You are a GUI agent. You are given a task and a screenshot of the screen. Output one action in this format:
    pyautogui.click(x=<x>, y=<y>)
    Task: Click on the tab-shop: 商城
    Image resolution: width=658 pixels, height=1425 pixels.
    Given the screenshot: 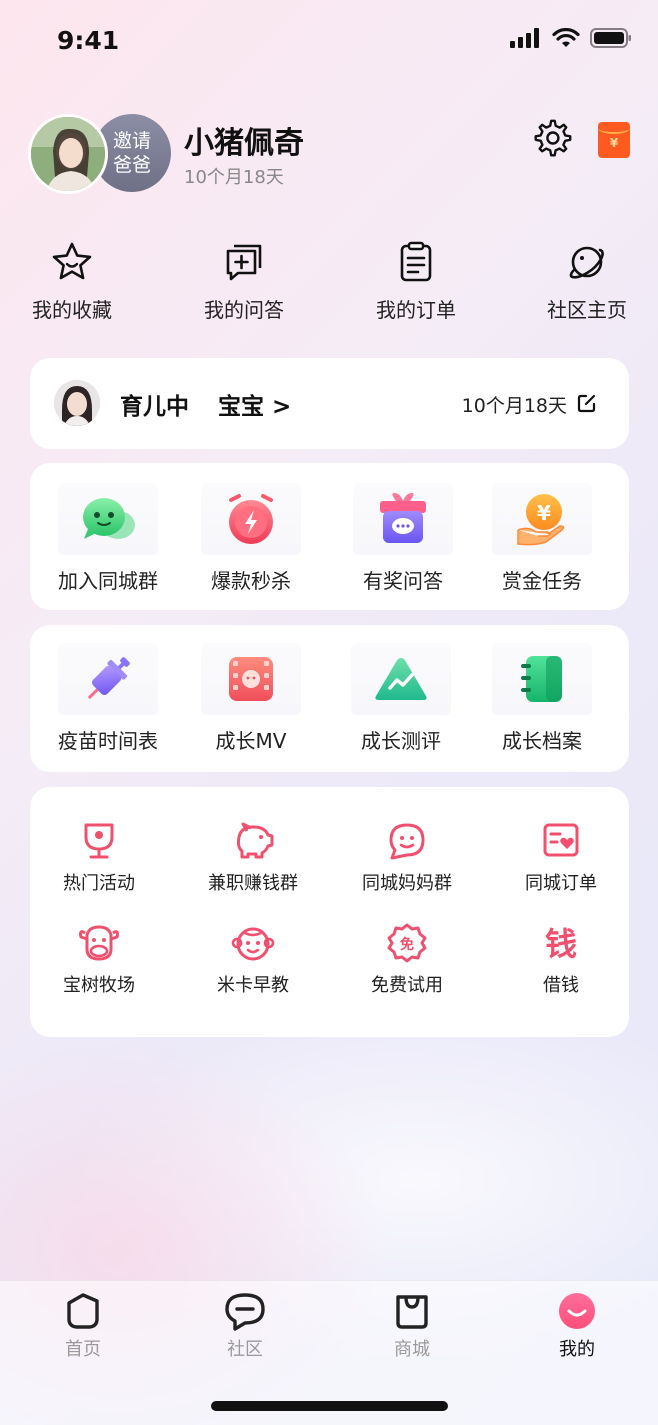 What is the action you would take?
    pyautogui.click(x=412, y=1326)
    